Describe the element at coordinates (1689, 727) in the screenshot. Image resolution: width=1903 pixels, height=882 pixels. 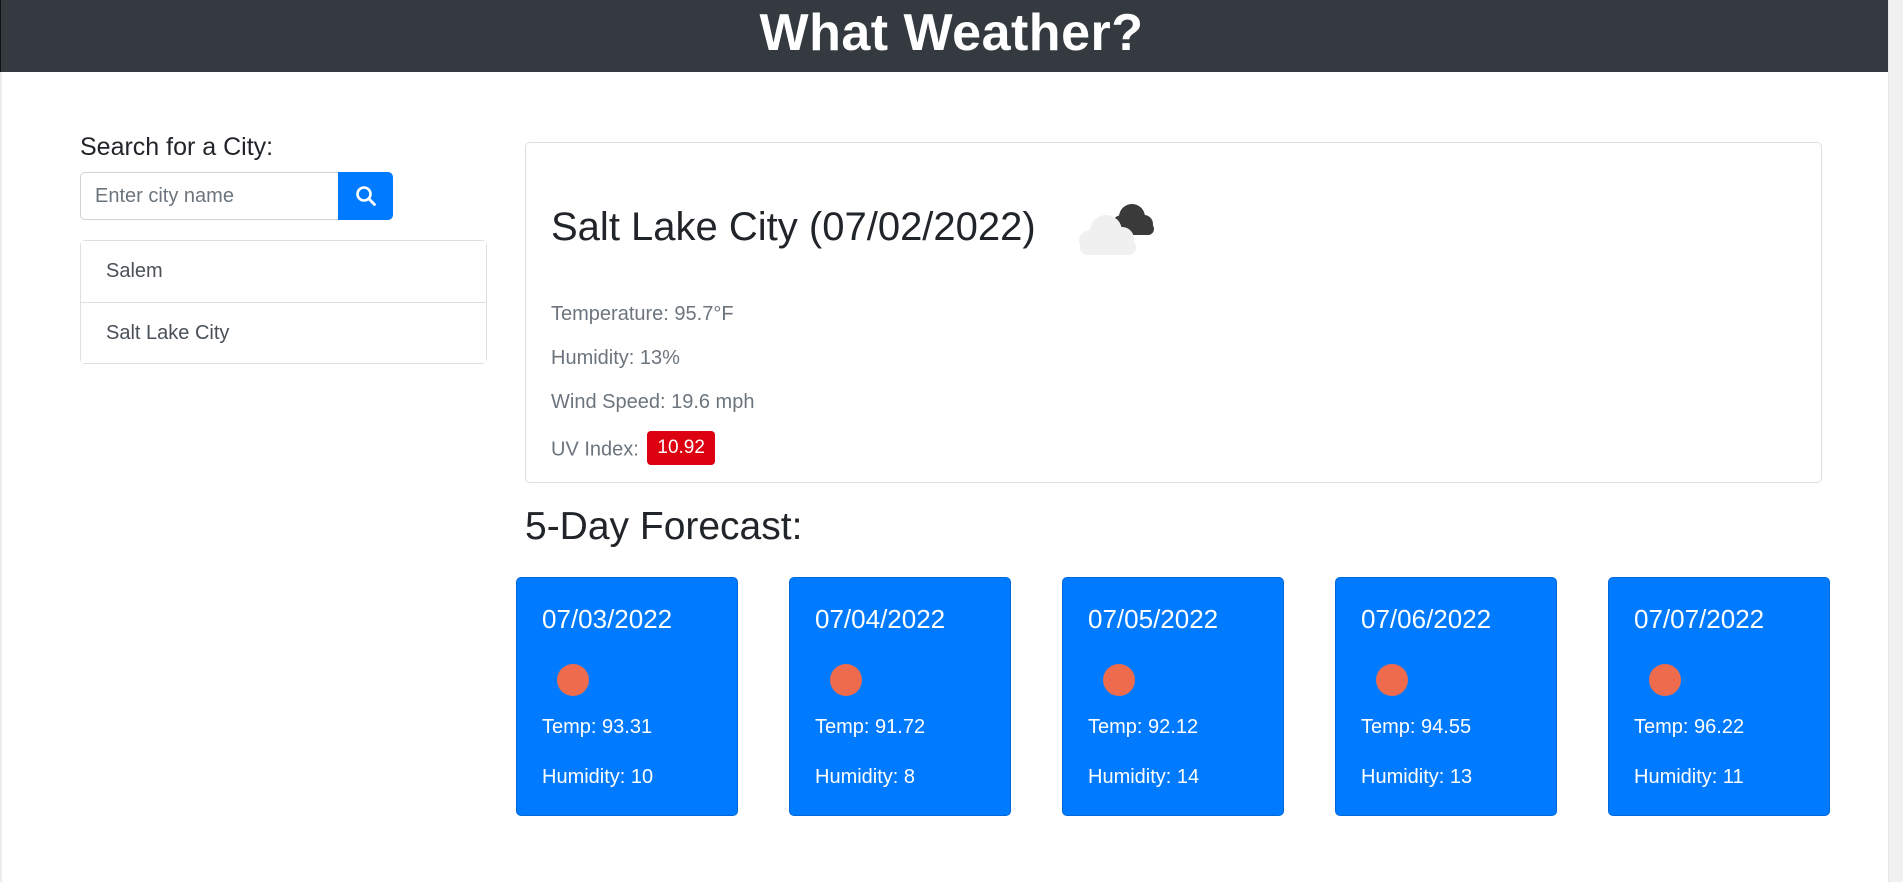
I see `forecast-temp: Temp: 96.22` at that location.